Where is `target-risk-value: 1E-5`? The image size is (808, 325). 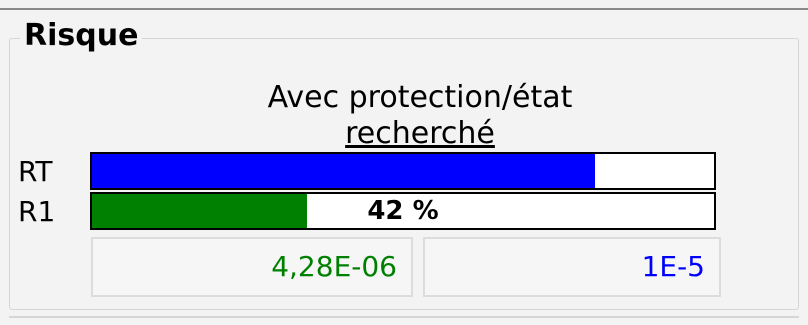 target-risk-value: 1E-5 is located at coordinates (572, 267).